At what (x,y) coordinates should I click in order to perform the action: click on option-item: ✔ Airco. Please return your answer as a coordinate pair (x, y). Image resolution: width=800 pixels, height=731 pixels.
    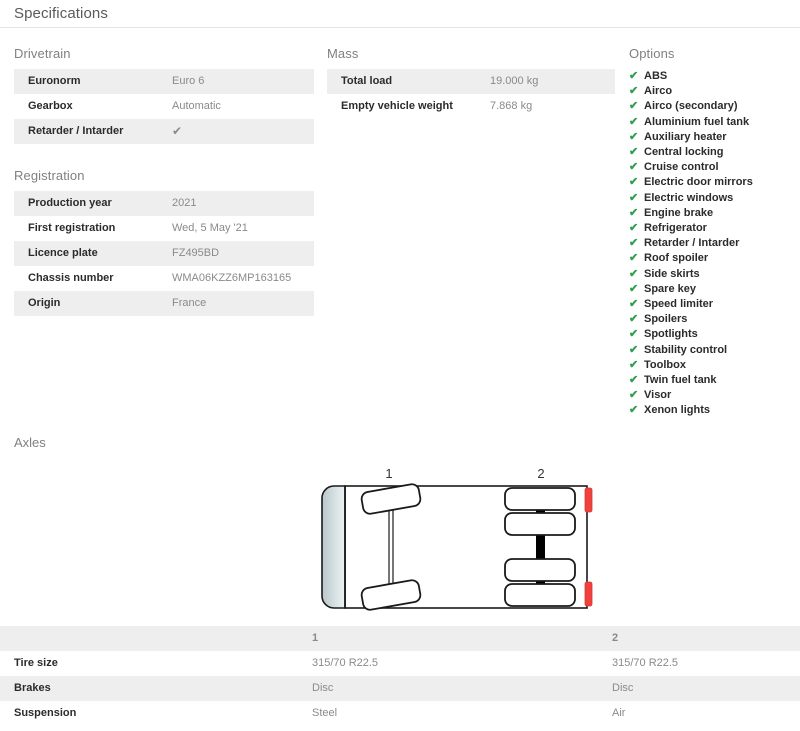
    Looking at the image, I should click on (714, 91).